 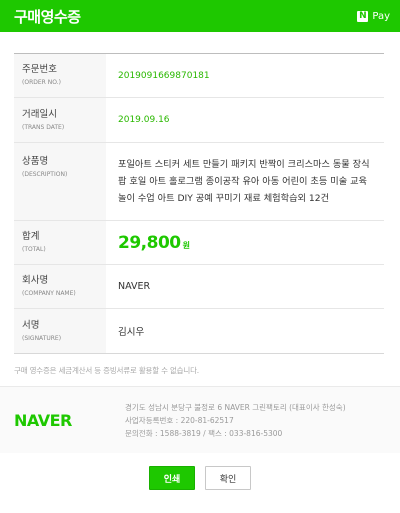 I want to click on trans-date-value: 2019.09.16, so click(x=144, y=120).